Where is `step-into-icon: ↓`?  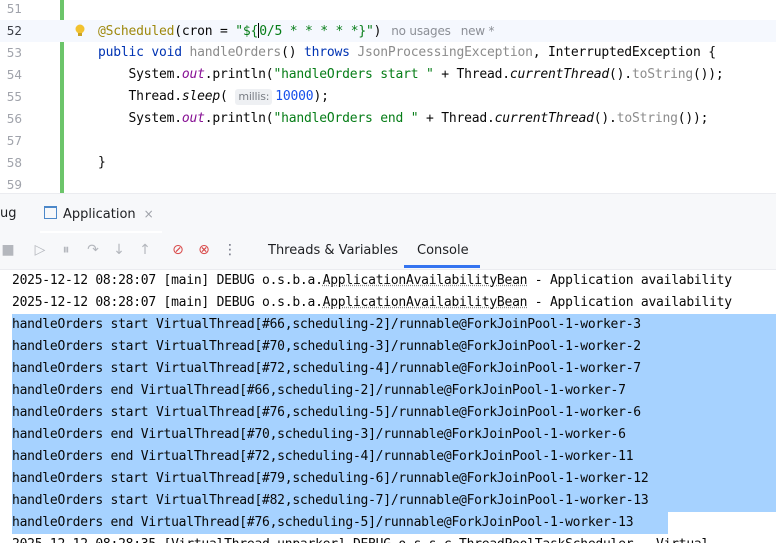
step-into-icon: ↓ is located at coordinates (119, 250).